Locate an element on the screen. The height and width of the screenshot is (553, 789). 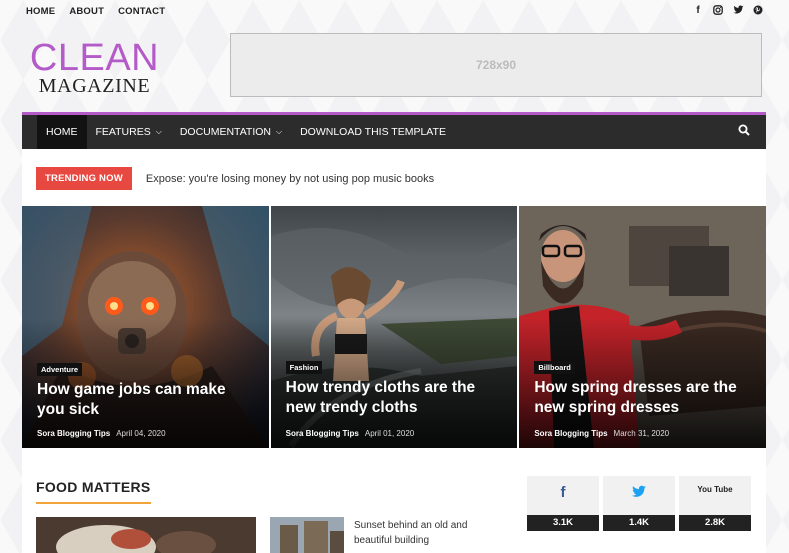
ad-banner: 728x90 is located at coordinates (496, 65).